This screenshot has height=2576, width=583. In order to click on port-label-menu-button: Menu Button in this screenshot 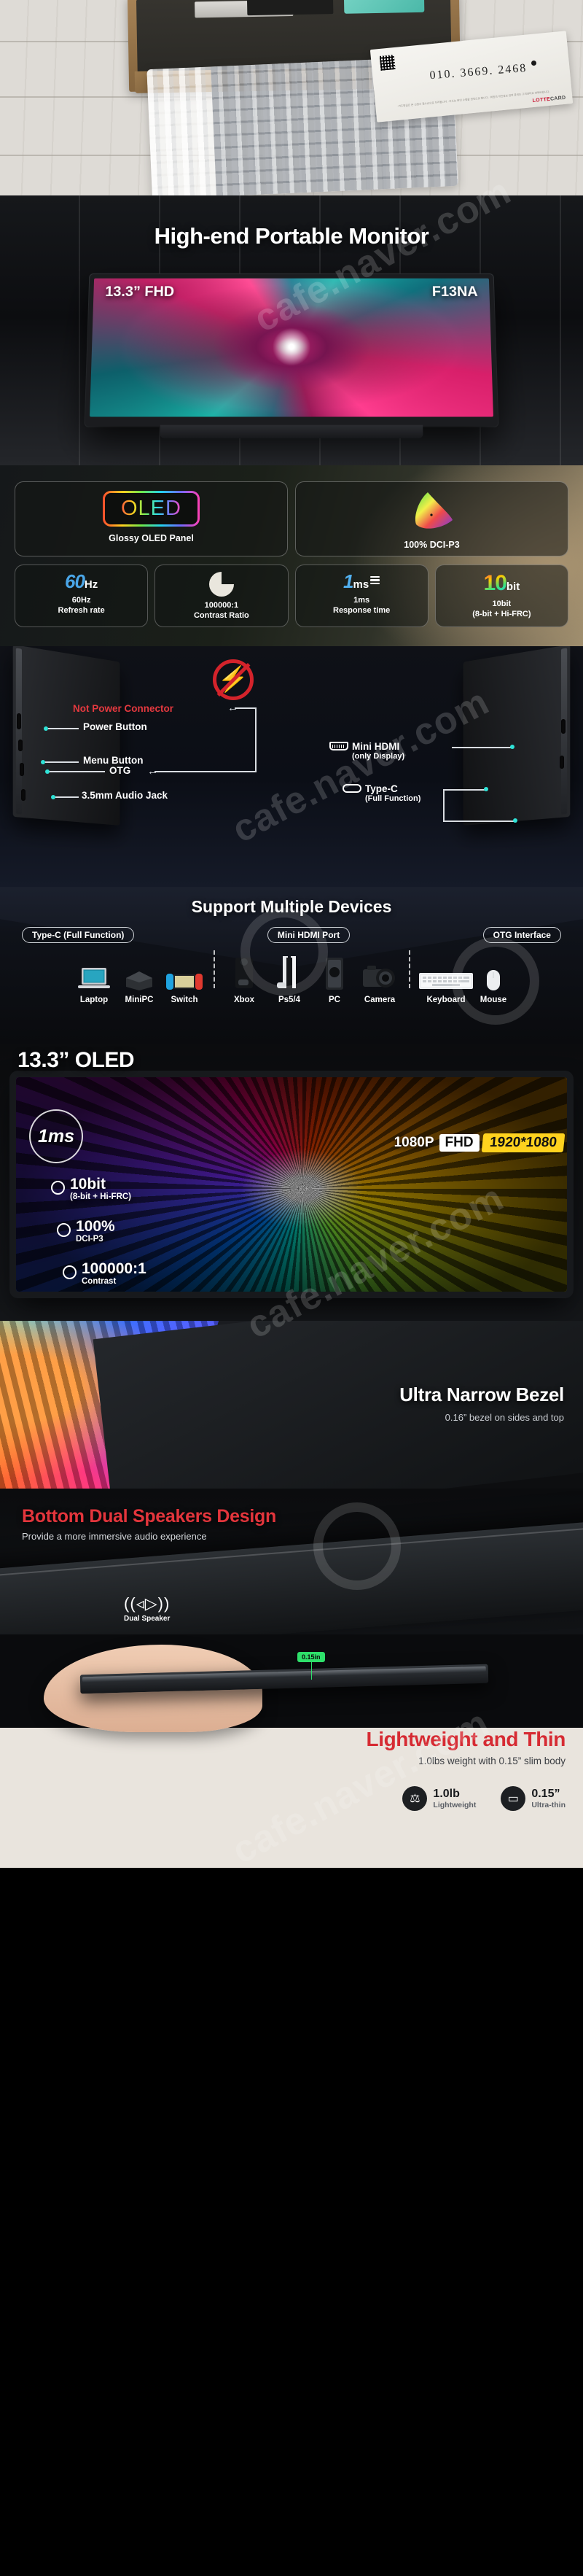, I will do `click(113, 761)`.